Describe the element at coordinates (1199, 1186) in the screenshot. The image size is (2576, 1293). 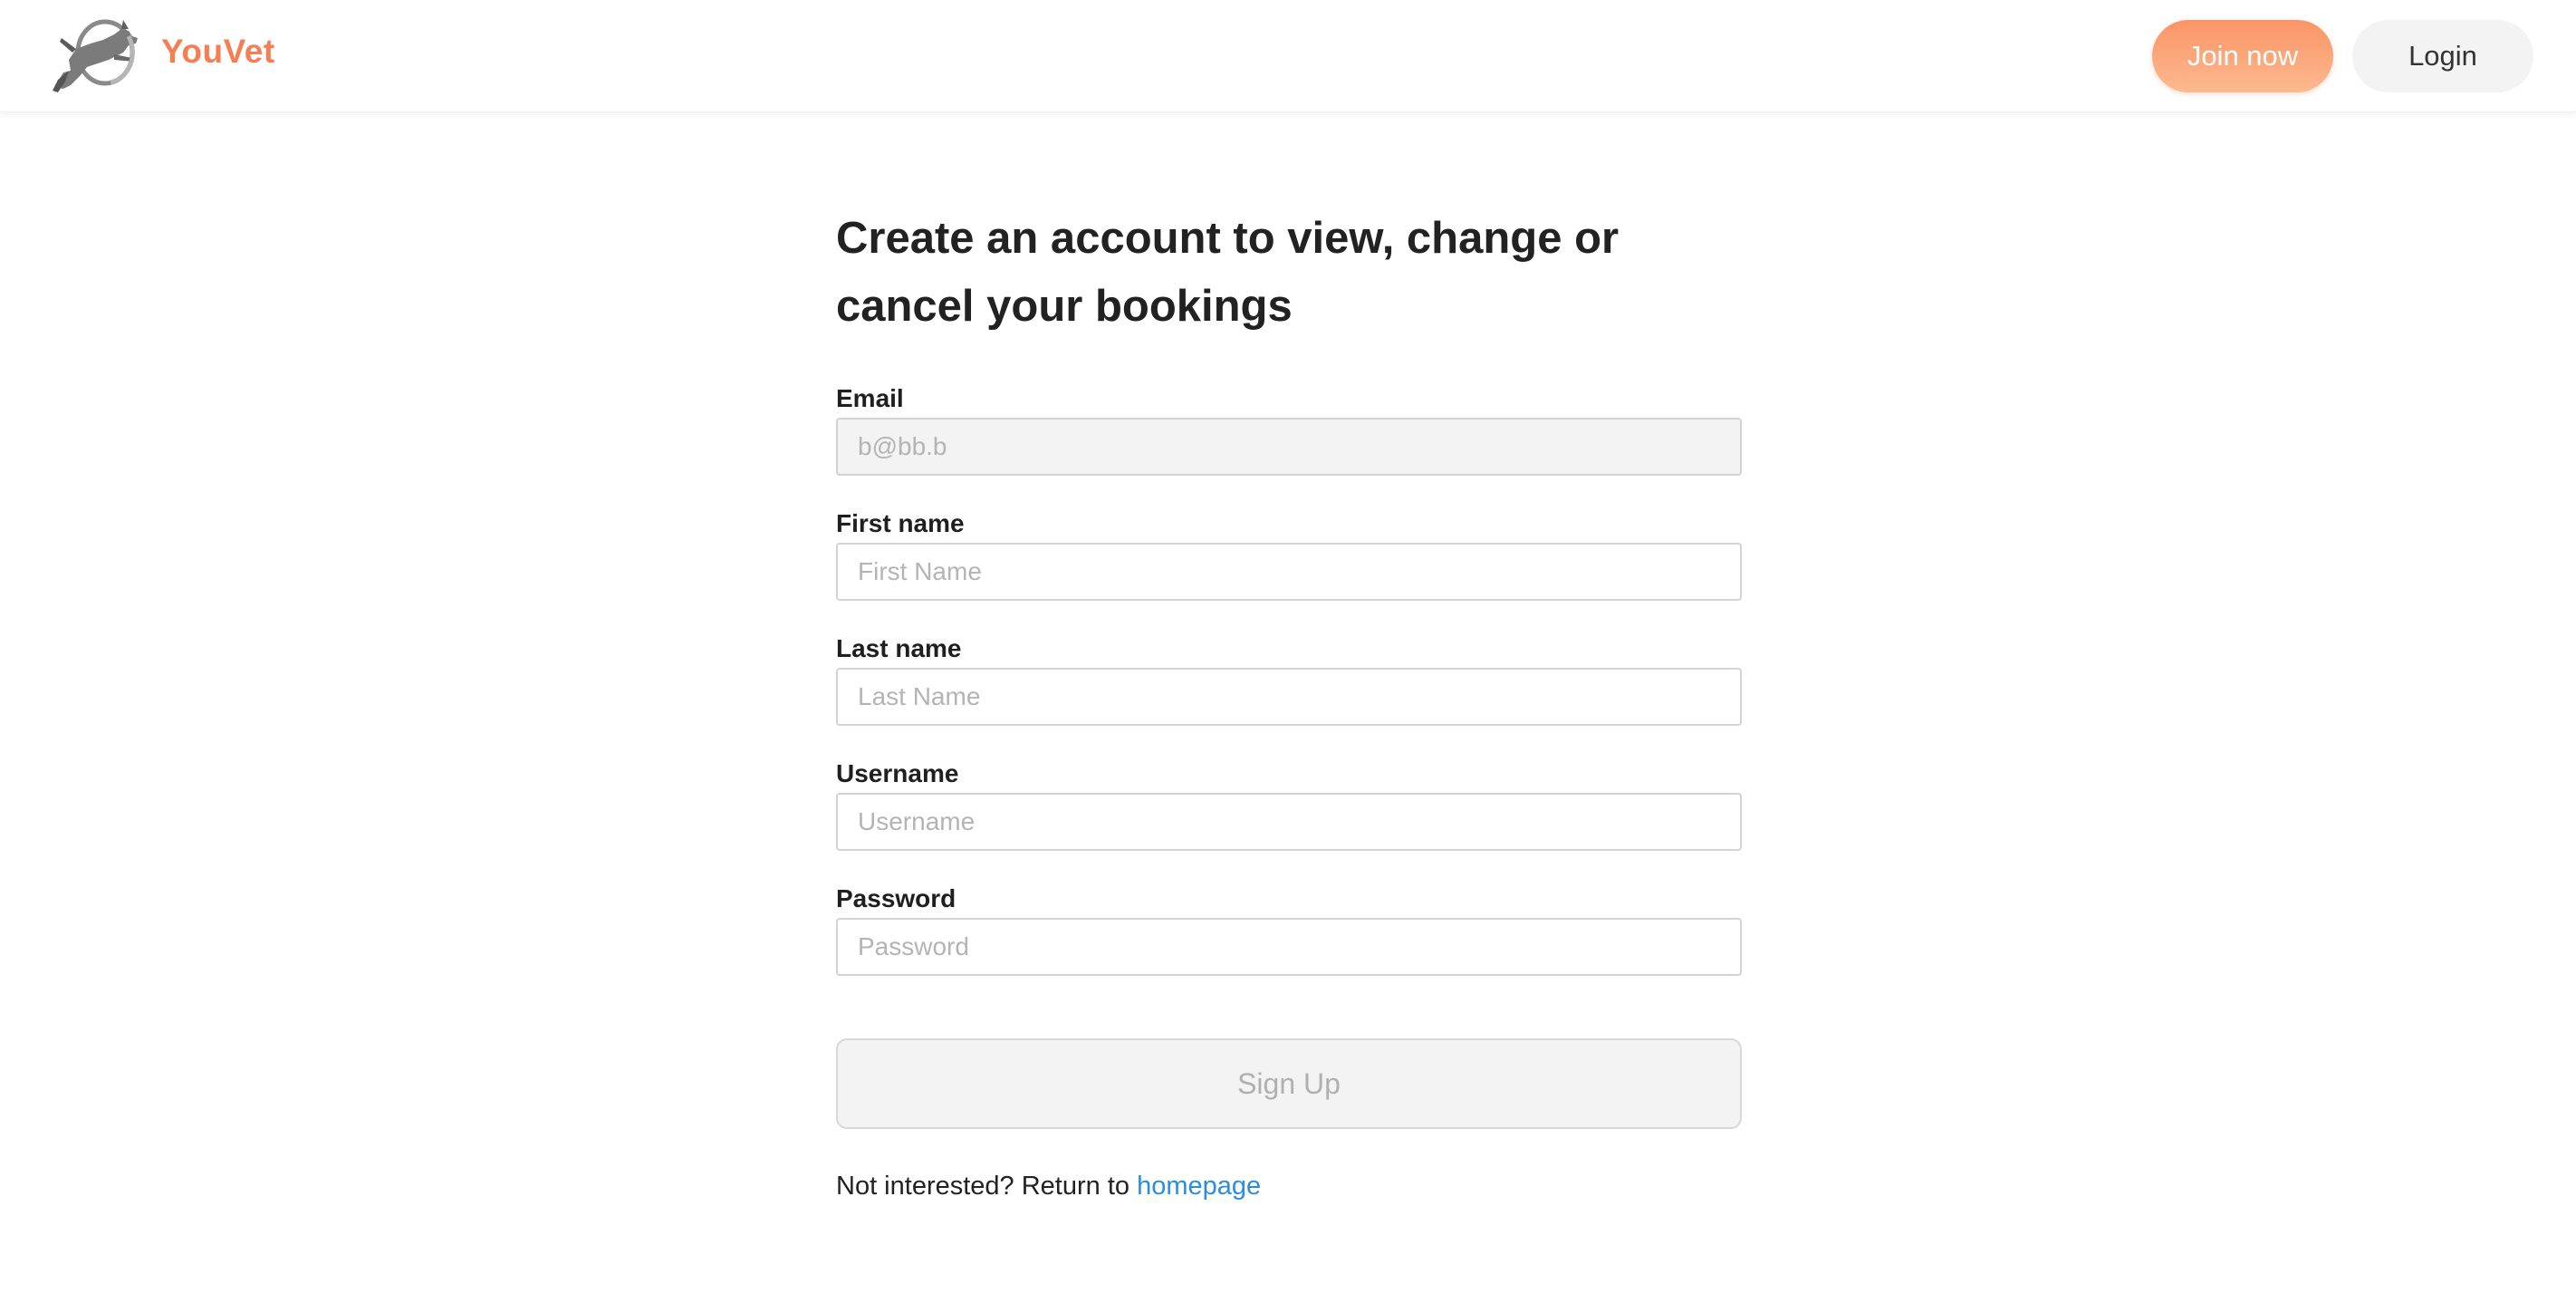
I see `homepage-link: homepage` at that location.